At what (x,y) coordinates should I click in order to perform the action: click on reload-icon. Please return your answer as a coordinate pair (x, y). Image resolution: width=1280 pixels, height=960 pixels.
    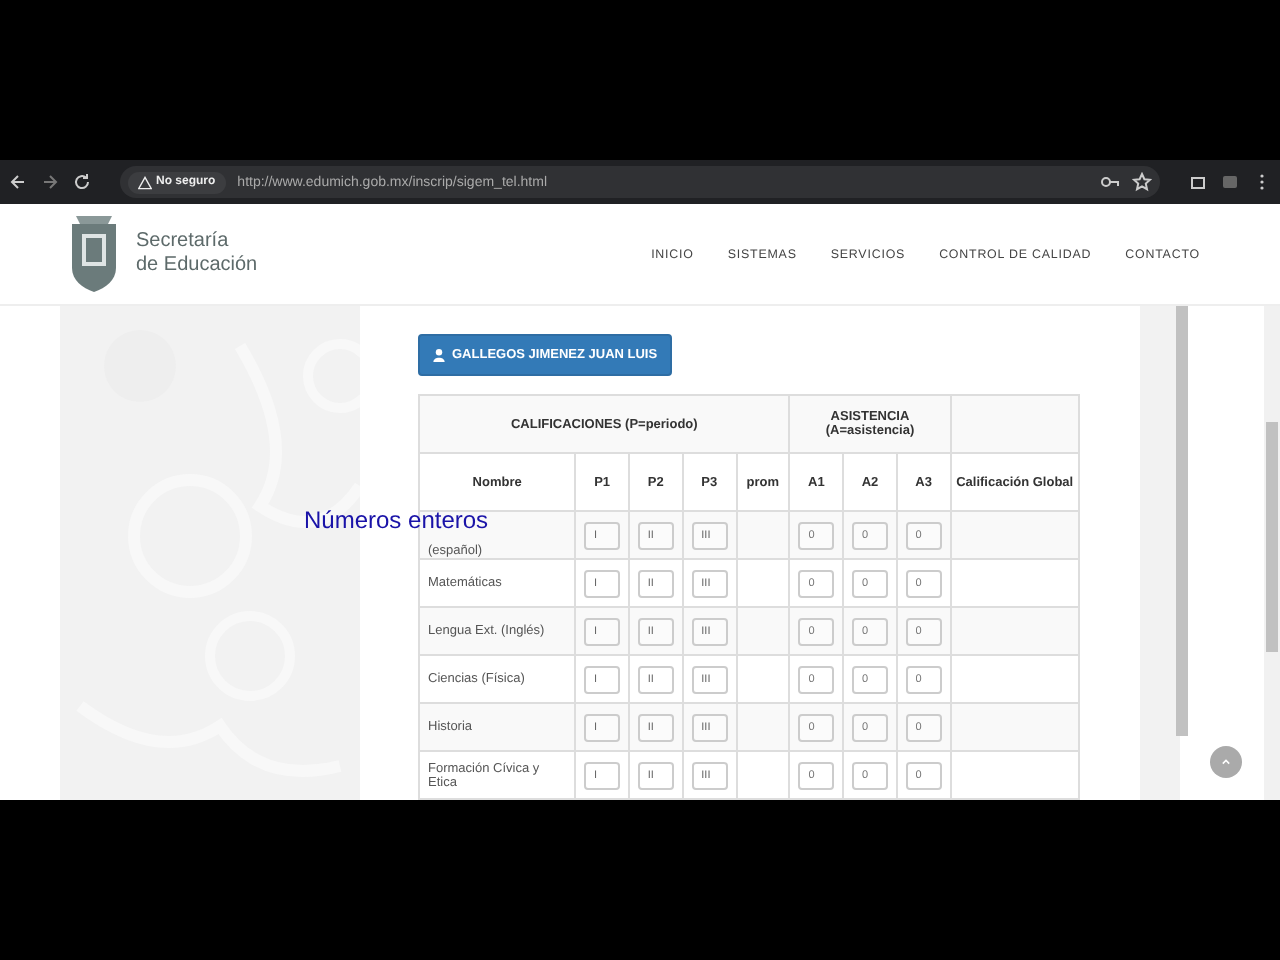
    Looking at the image, I should click on (82, 182).